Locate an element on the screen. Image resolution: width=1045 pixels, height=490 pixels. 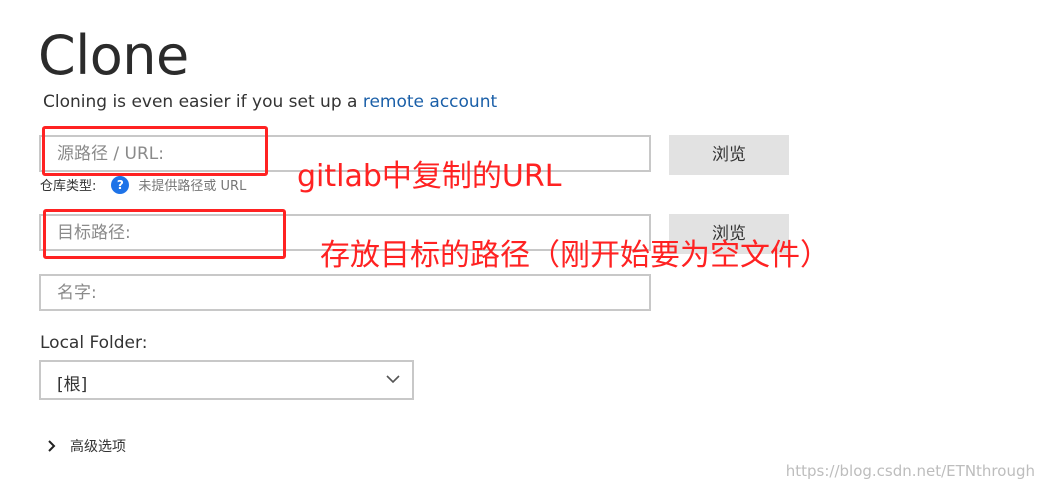
annotation-box-source is located at coordinates (155, 151).